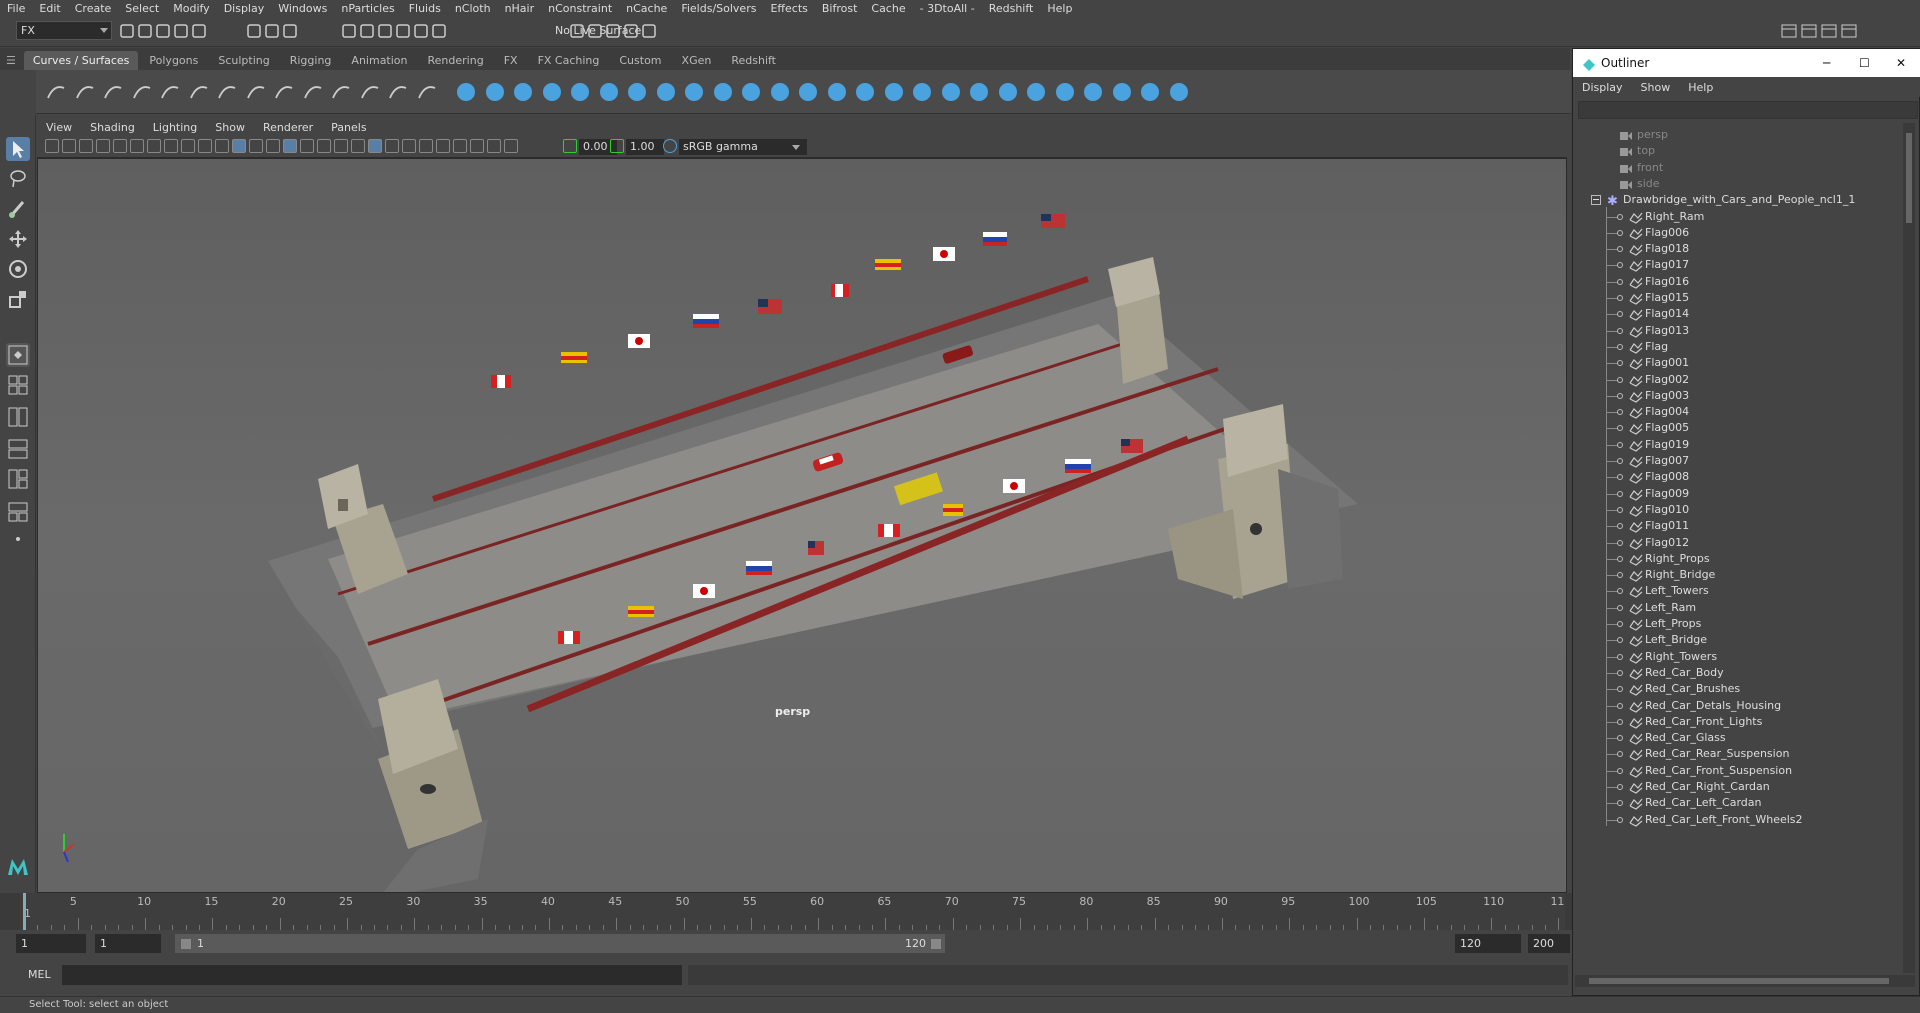 This screenshot has width=1920, height=1013. I want to click on use-default-material-icon, so click(307, 146).